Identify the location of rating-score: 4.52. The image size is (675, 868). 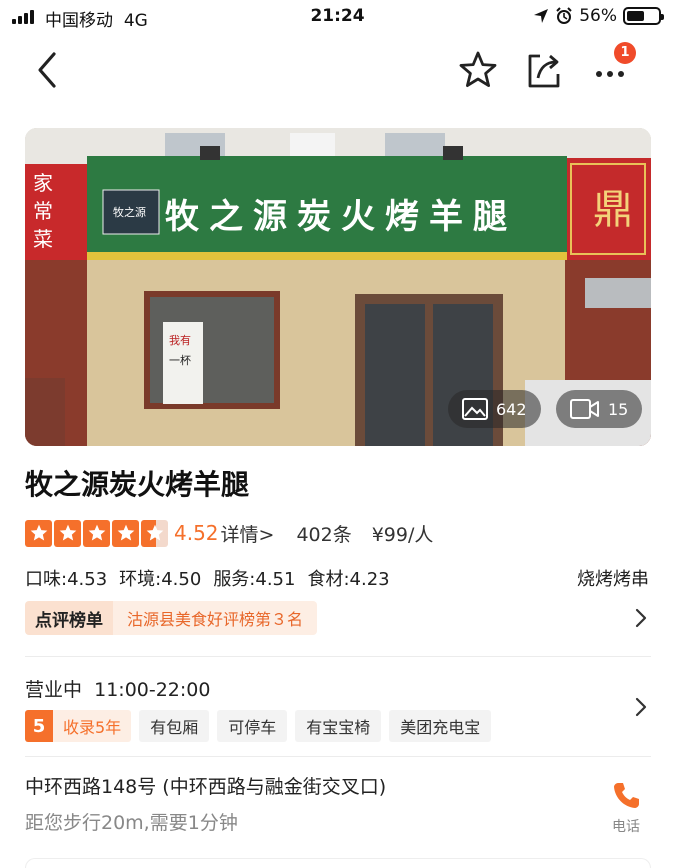
(196, 533).